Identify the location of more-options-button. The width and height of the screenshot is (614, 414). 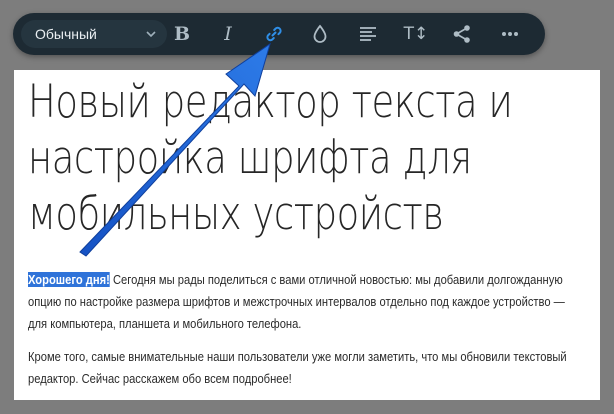
(510, 34).